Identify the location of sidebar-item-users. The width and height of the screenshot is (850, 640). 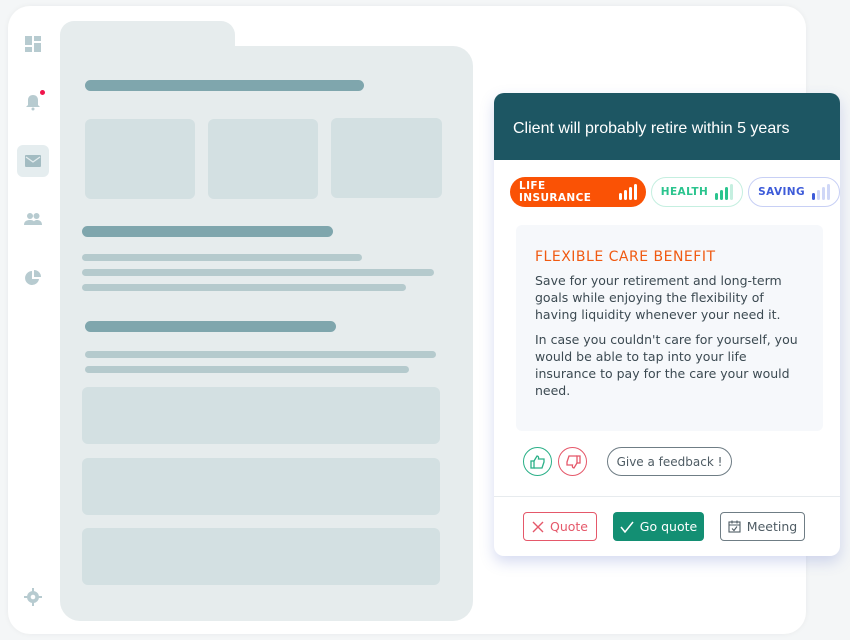
(33, 219).